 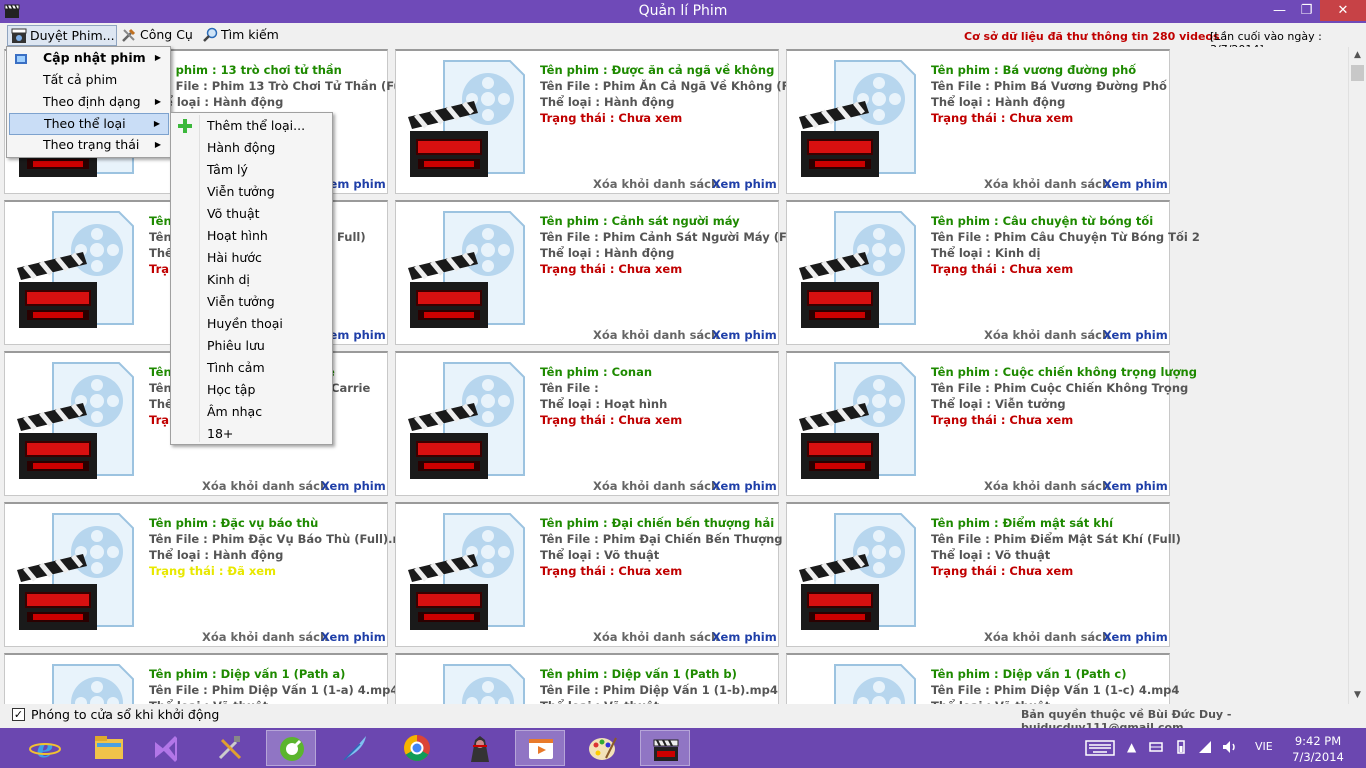 I want to click on clock: 9:42 PM 7/3/2014, so click(x=1318, y=749).